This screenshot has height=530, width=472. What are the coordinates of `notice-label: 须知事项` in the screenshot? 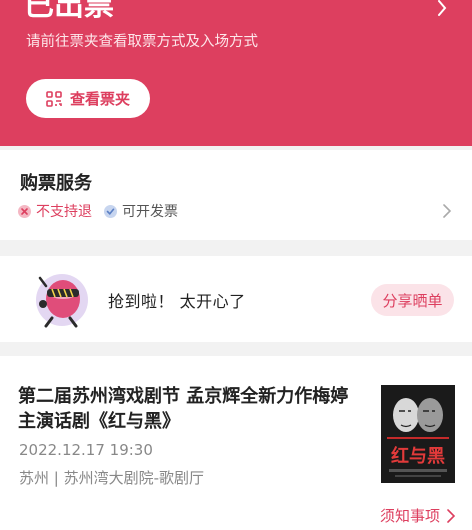 It's located at (409, 516).